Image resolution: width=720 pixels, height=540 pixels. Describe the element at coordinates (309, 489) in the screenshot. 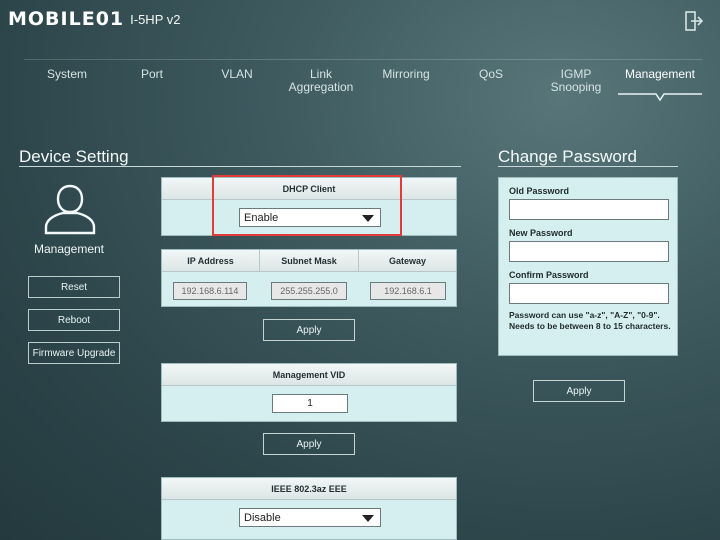

I see `eee-header: IEEE 802.3az EEE` at that location.